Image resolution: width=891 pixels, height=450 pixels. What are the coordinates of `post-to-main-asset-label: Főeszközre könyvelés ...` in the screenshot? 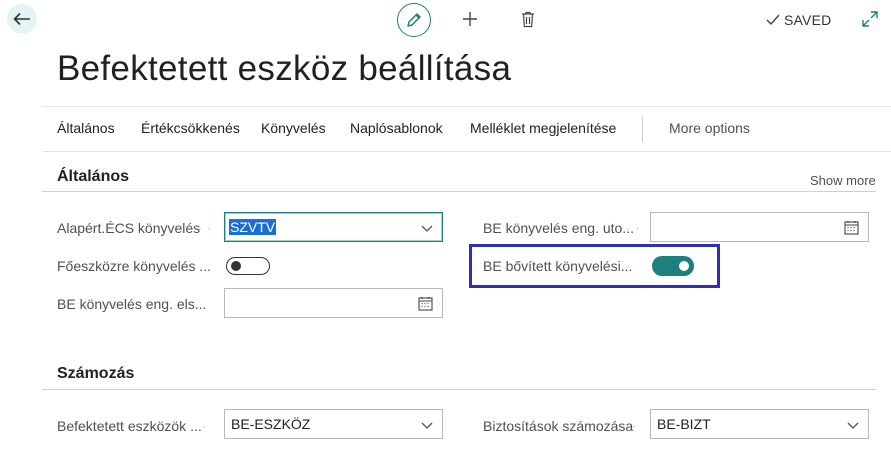 It's located at (134, 266).